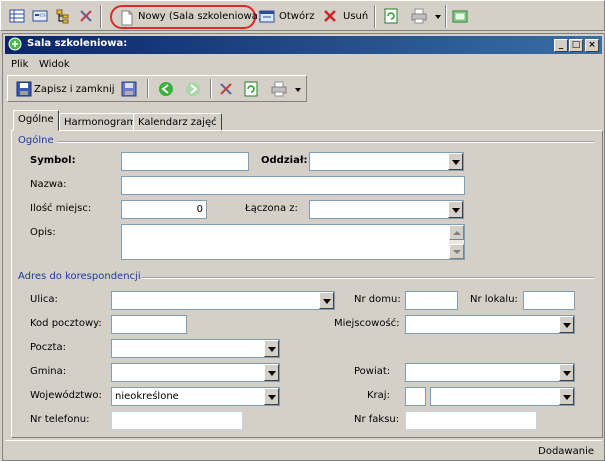 This screenshot has width=605, height=461. What do you see at coordinates (415, 396) in the screenshot?
I see `country-code-input` at bounding box center [415, 396].